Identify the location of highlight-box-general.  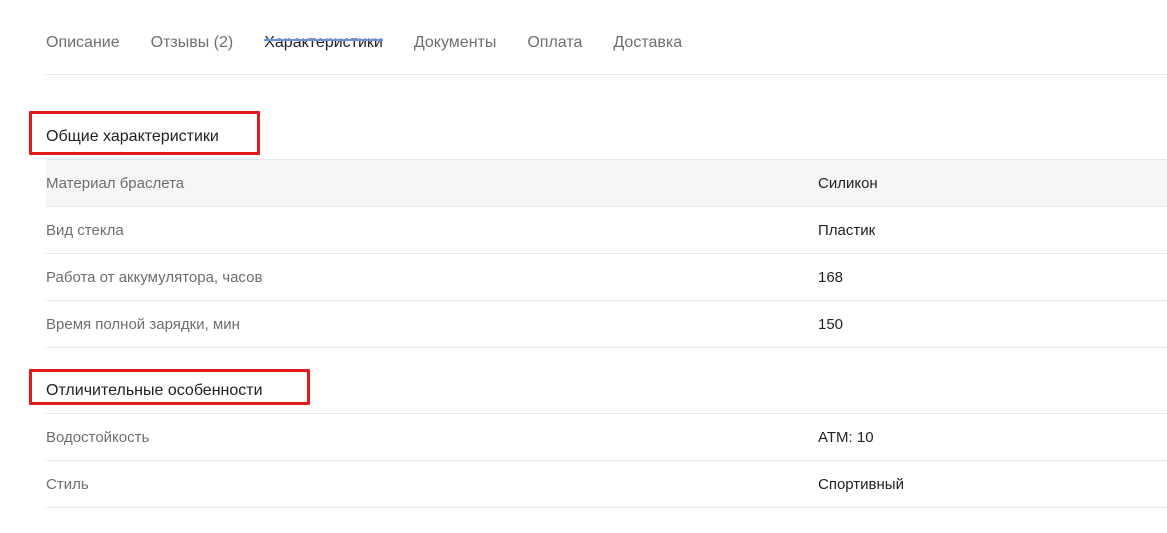
(144, 133).